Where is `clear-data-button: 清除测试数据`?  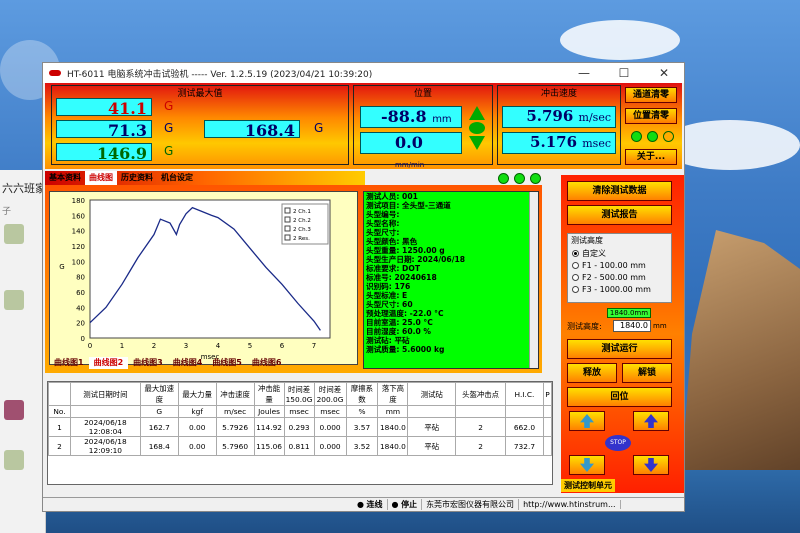
clear-data-button: 清除测试数据 is located at coordinates (619, 191).